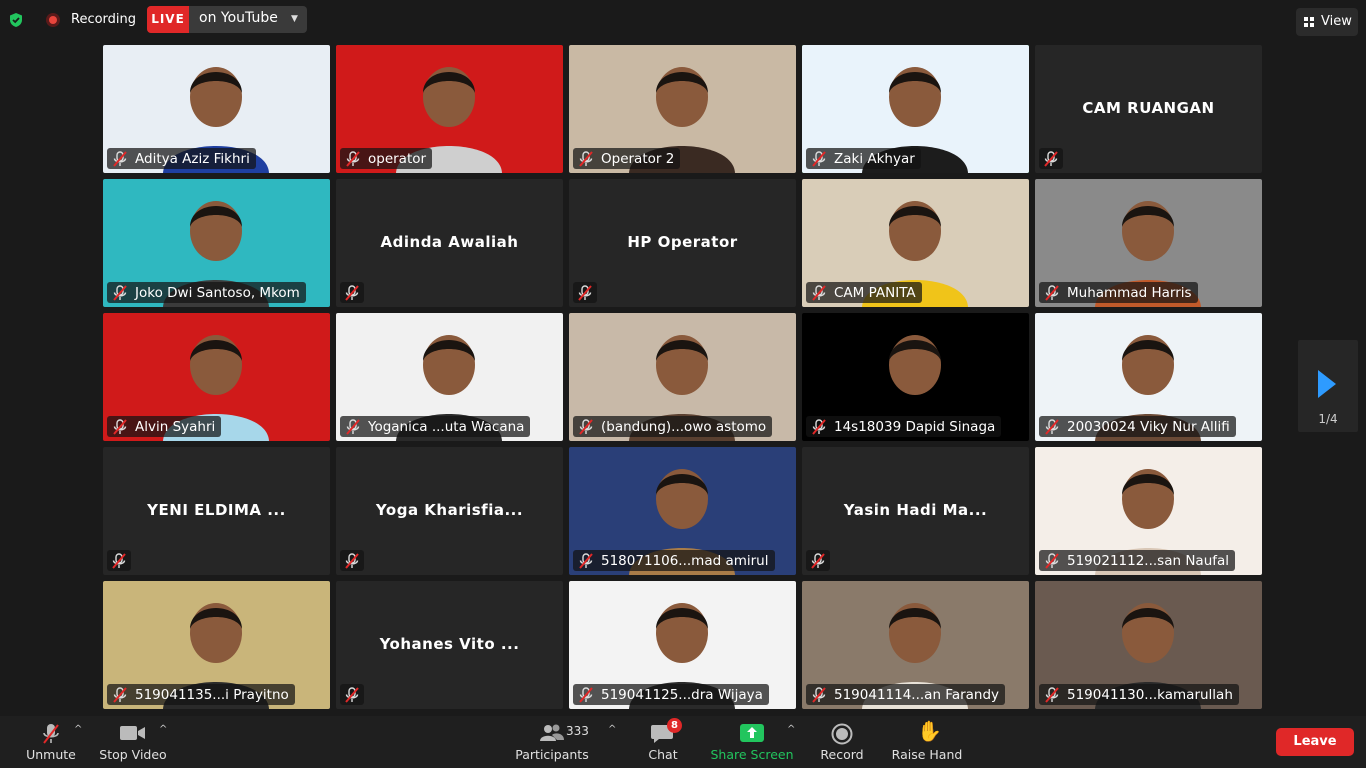  I want to click on participant-tile: 14s18039 Dapid Sinaga, so click(915, 377).